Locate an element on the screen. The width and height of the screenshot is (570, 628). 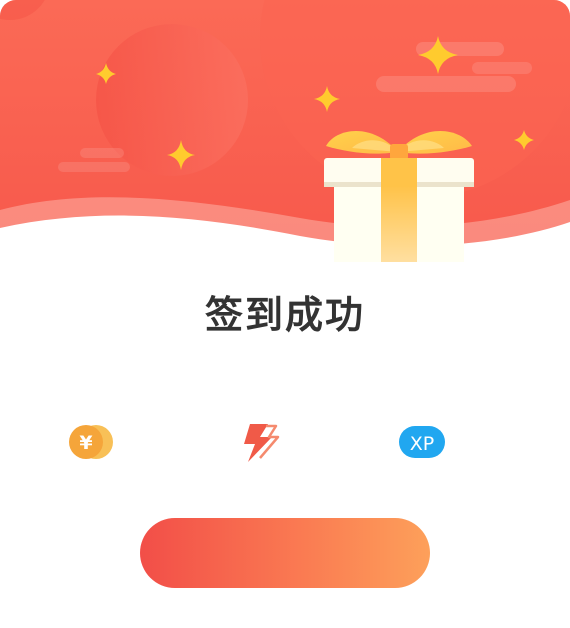
confirm-button is located at coordinates (285, 553).